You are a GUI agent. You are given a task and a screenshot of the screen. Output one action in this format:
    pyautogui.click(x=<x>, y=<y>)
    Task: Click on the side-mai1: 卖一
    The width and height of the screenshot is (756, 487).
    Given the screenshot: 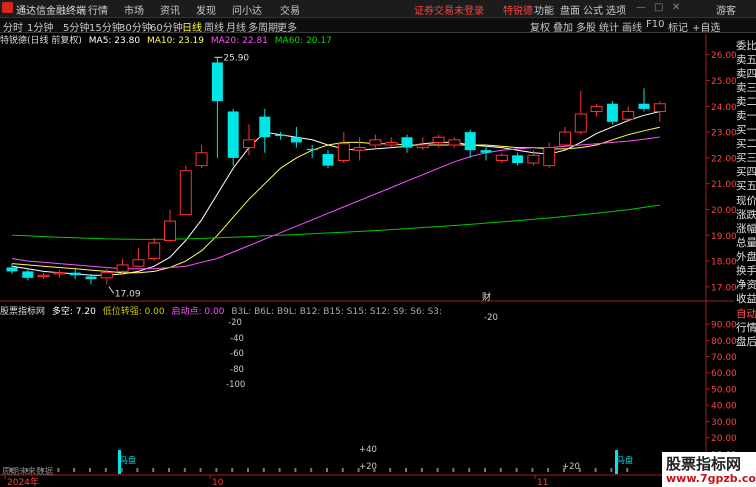 What is the action you would take?
    pyautogui.click(x=746, y=116)
    